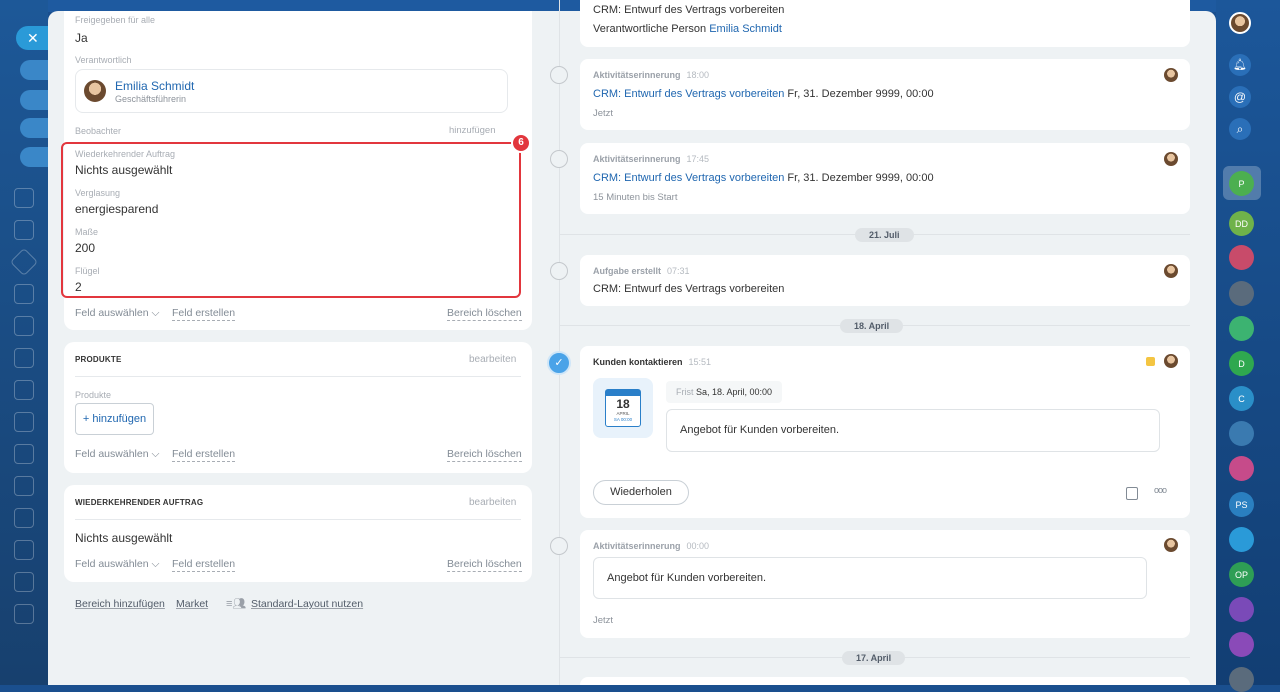 The width and height of the screenshot is (1280, 692). Describe the element at coordinates (1150, 361) in the screenshot. I see `color-marker` at that location.